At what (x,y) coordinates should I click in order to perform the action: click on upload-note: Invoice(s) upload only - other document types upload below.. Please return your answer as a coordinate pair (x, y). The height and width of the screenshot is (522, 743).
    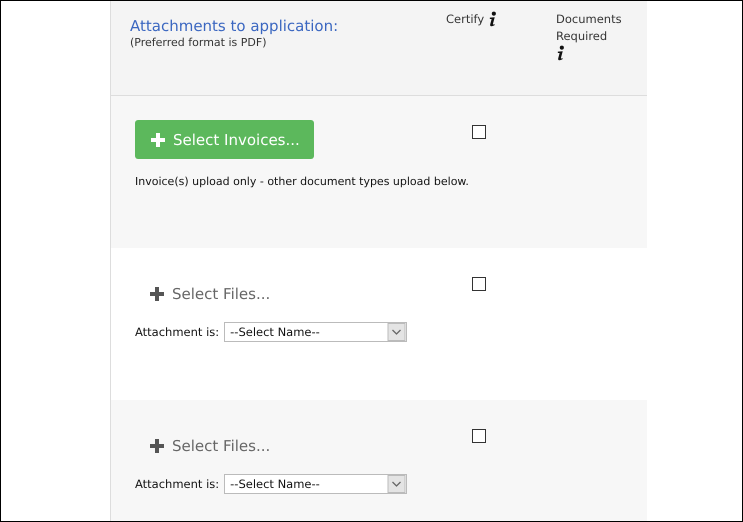
    Looking at the image, I should click on (302, 181).